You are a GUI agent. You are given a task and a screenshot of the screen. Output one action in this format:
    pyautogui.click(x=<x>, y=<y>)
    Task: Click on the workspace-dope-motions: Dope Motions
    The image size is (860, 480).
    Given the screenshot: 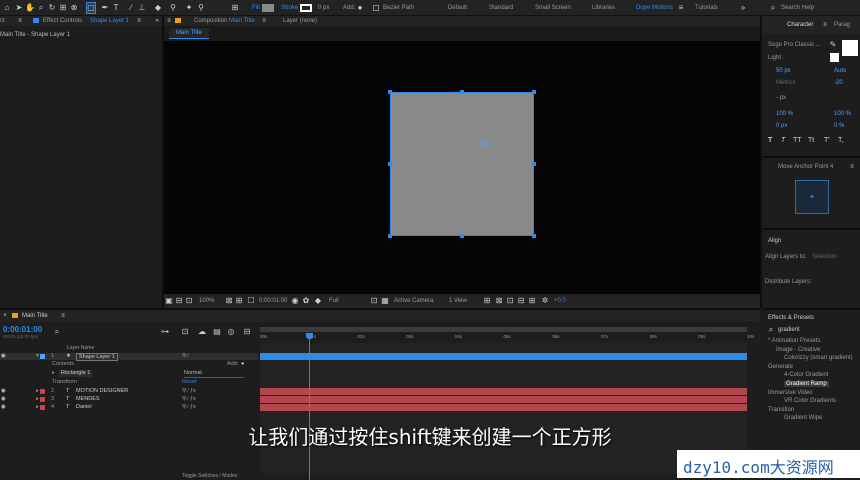 What is the action you would take?
    pyautogui.click(x=654, y=8)
    